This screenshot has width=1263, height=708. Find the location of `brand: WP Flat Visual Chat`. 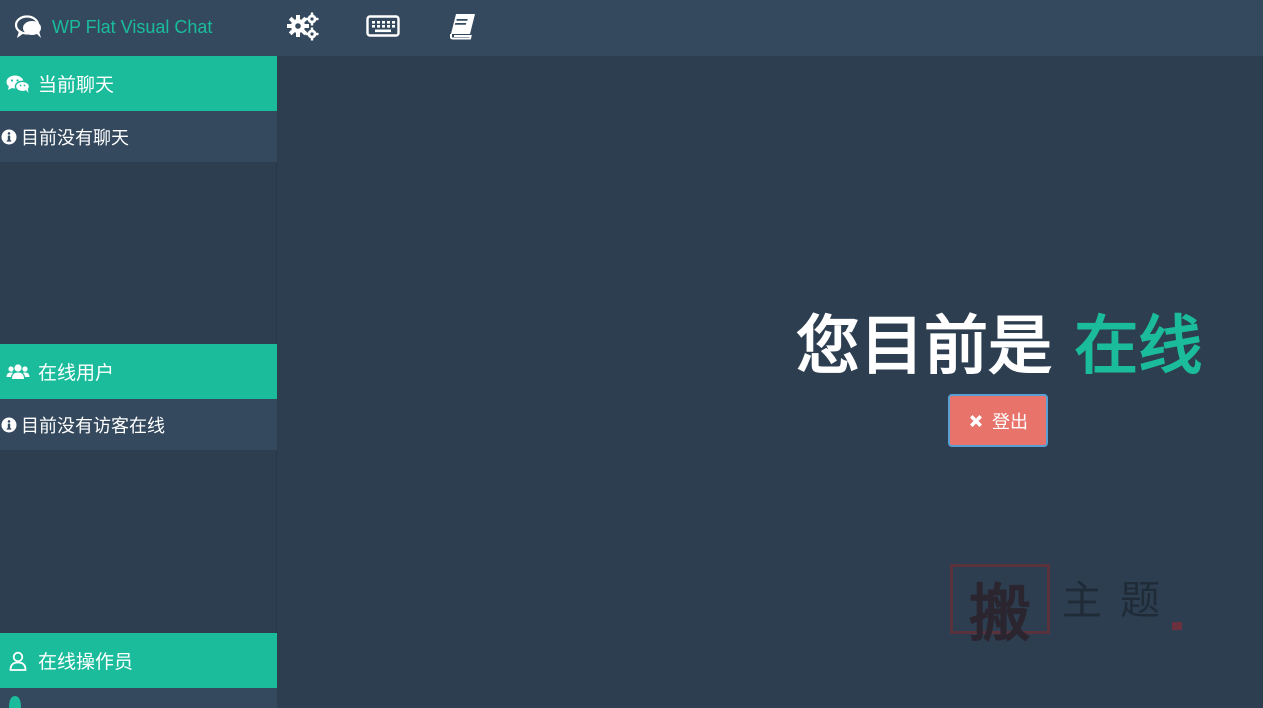

brand: WP Flat Visual Chat is located at coordinates (113, 27).